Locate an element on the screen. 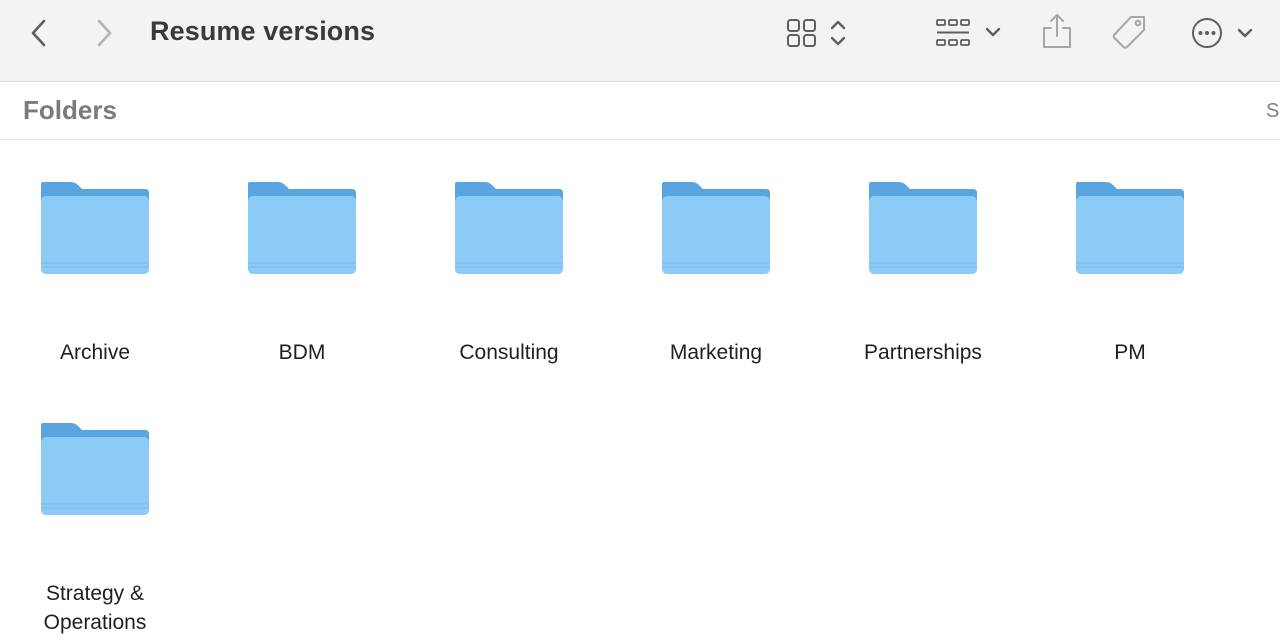  section-title: Folders is located at coordinates (70, 110).